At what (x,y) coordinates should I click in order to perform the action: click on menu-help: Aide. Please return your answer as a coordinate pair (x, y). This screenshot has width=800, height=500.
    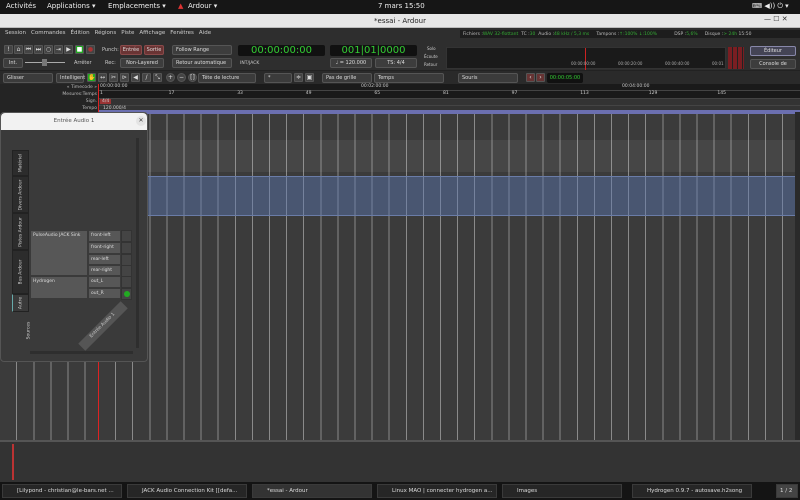
    Looking at the image, I should click on (205, 33).